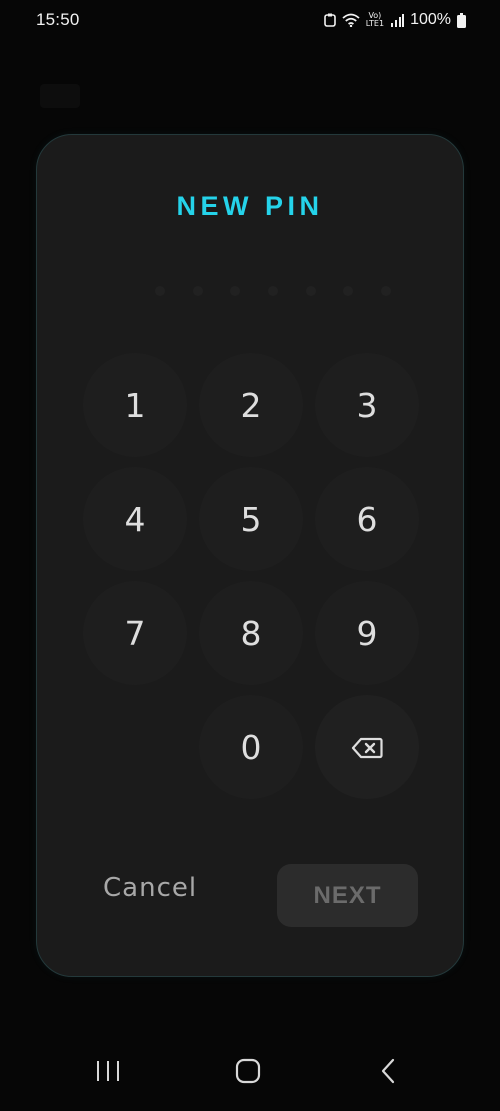 This screenshot has height=1111, width=500. I want to click on backspace-icon, so click(367, 747).